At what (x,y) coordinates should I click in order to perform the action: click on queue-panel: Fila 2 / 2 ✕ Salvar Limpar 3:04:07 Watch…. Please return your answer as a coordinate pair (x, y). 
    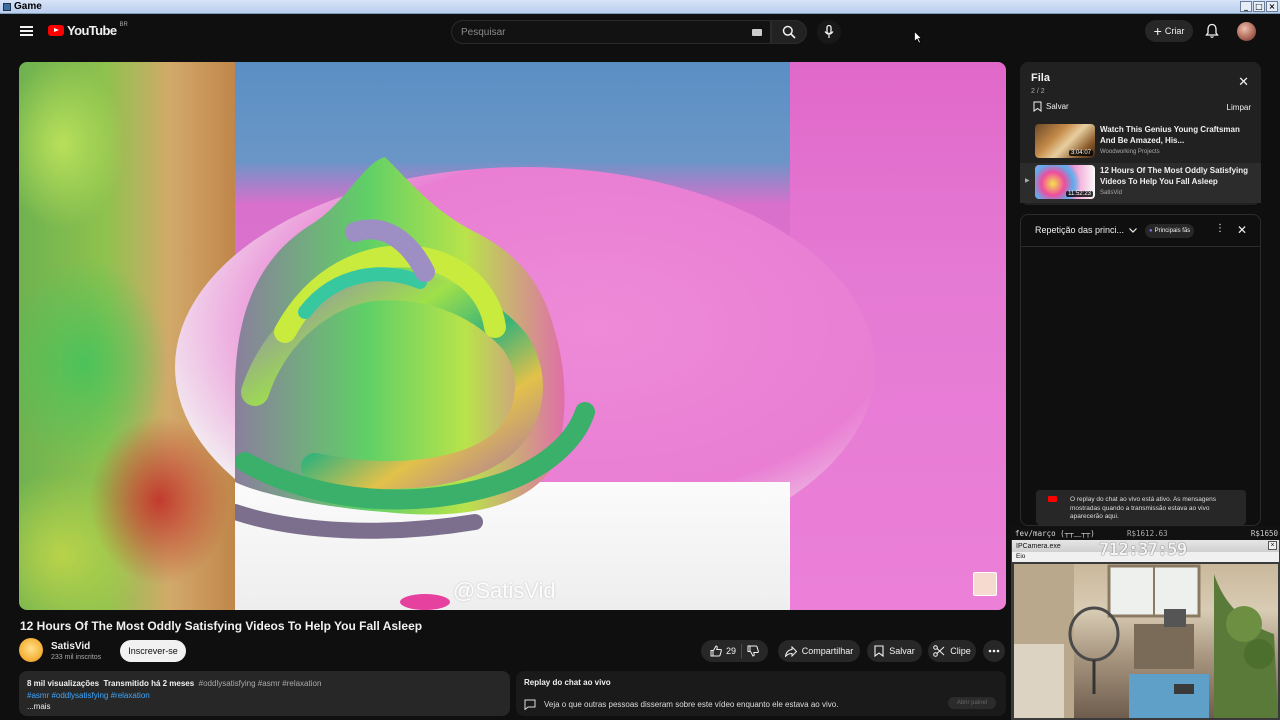
    Looking at the image, I should click on (1140, 133).